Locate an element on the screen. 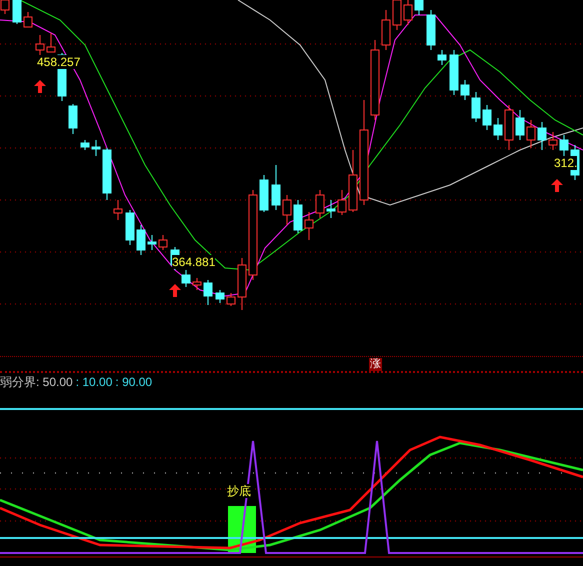 Image resolution: width=583 pixels, height=566 pixels. rise-badge: 涨 is located at coordinates (375, 364).